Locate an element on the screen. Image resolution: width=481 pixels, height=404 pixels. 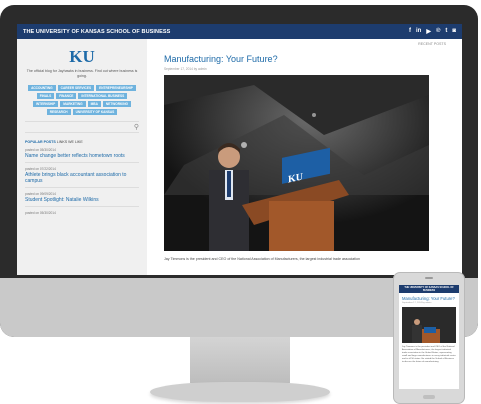
tag-university-of-kansas: UNIVERSITY OF KANSAS is located at coordinates (95, 112).